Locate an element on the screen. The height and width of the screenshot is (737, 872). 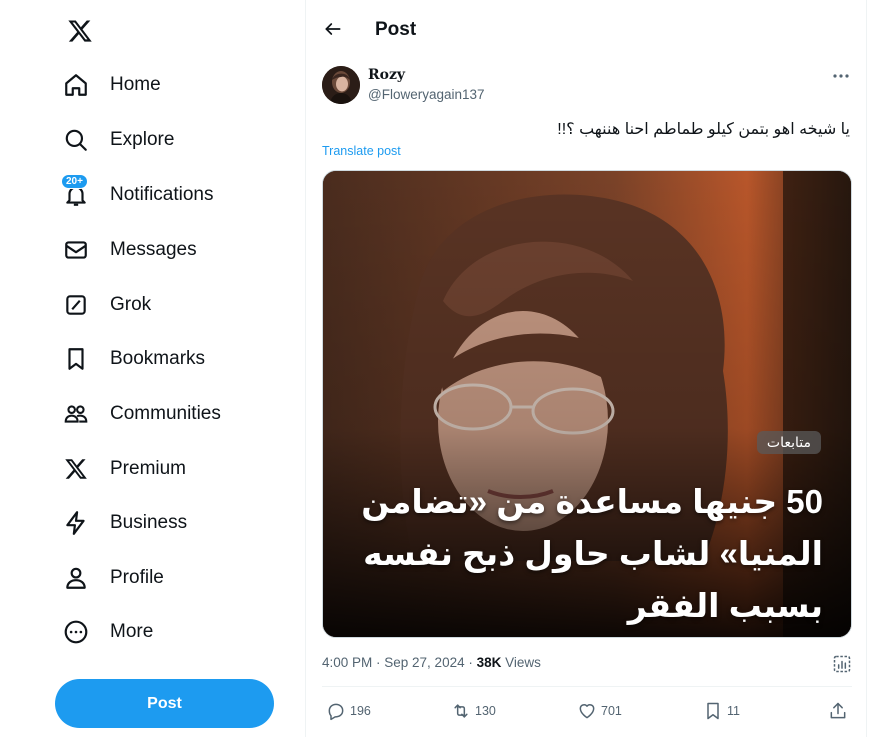
sidebar-item-profile: Profile is located at coordinates (112, 578).